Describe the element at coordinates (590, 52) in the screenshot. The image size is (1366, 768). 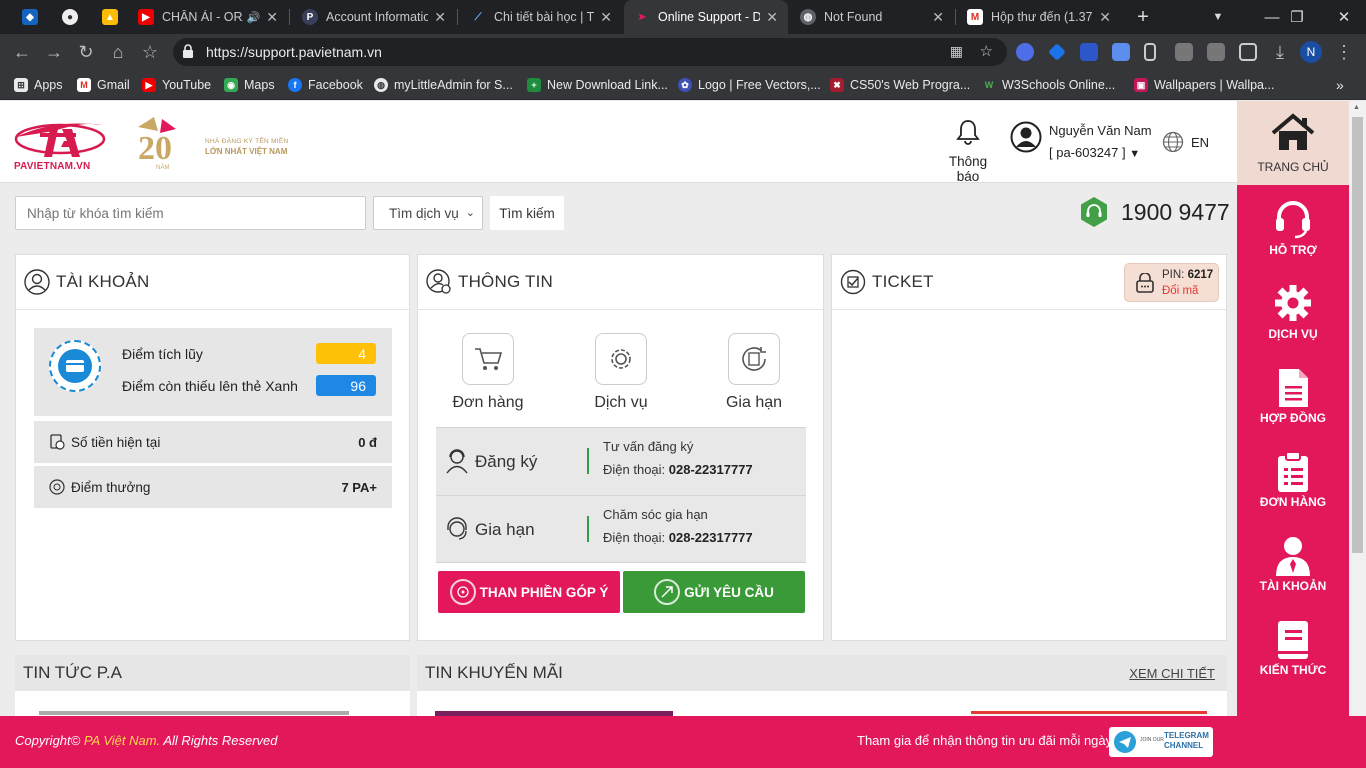
I see `omnibox: https://support.pavietnam.vn ▦ ☆` at that location.